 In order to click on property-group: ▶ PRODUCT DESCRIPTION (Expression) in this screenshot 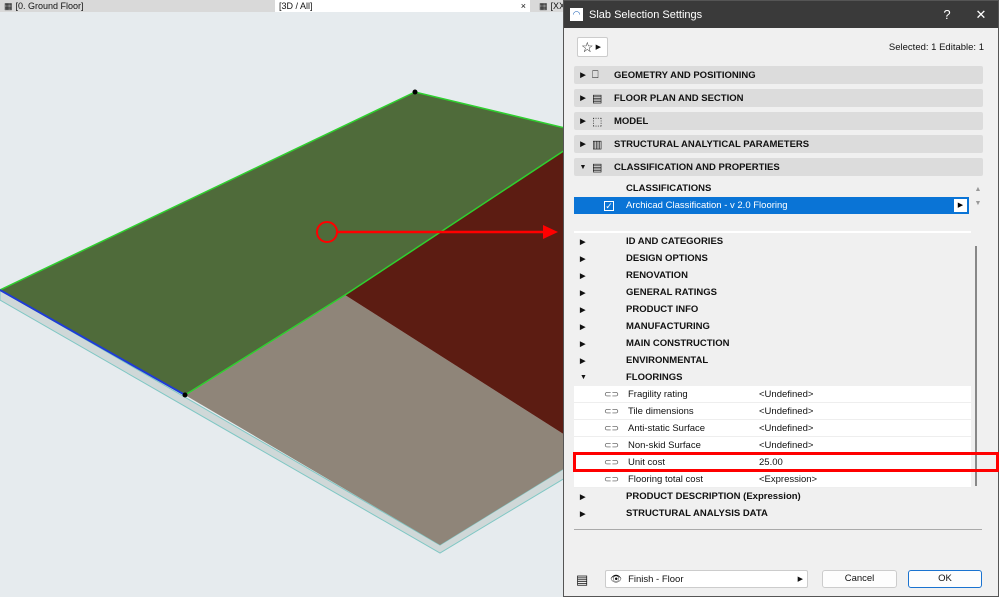, I will do `click(772, 496)`.